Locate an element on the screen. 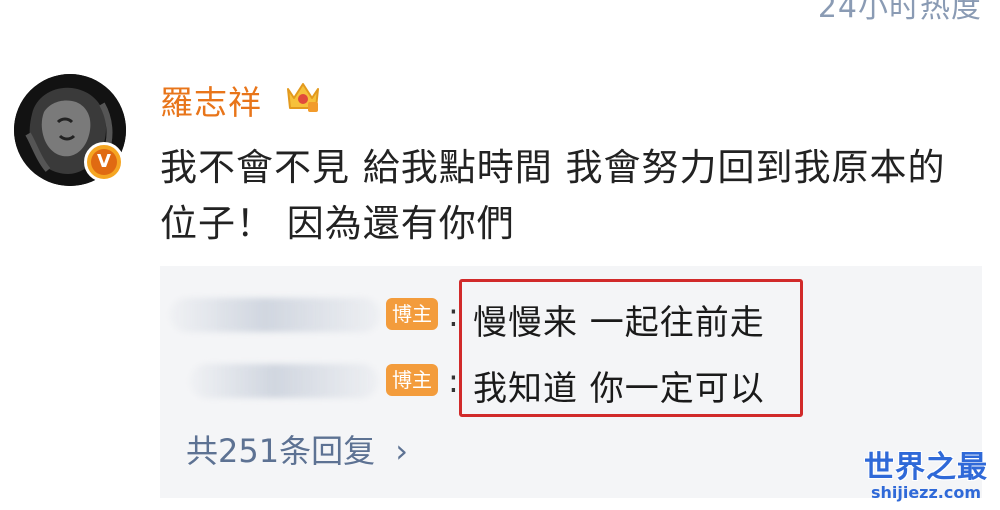 The image size is (1000, 510). username: 羅志祥 is located at coordinates (211, 100).